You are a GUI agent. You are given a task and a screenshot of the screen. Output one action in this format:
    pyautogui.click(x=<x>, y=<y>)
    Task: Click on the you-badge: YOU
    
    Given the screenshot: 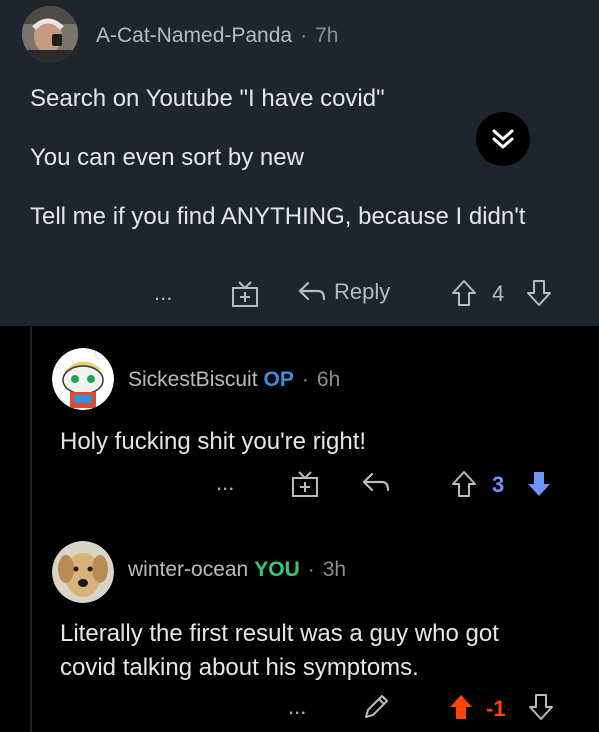 What is the action you would take?
    pyautogui.click(x=277, y=569)
    